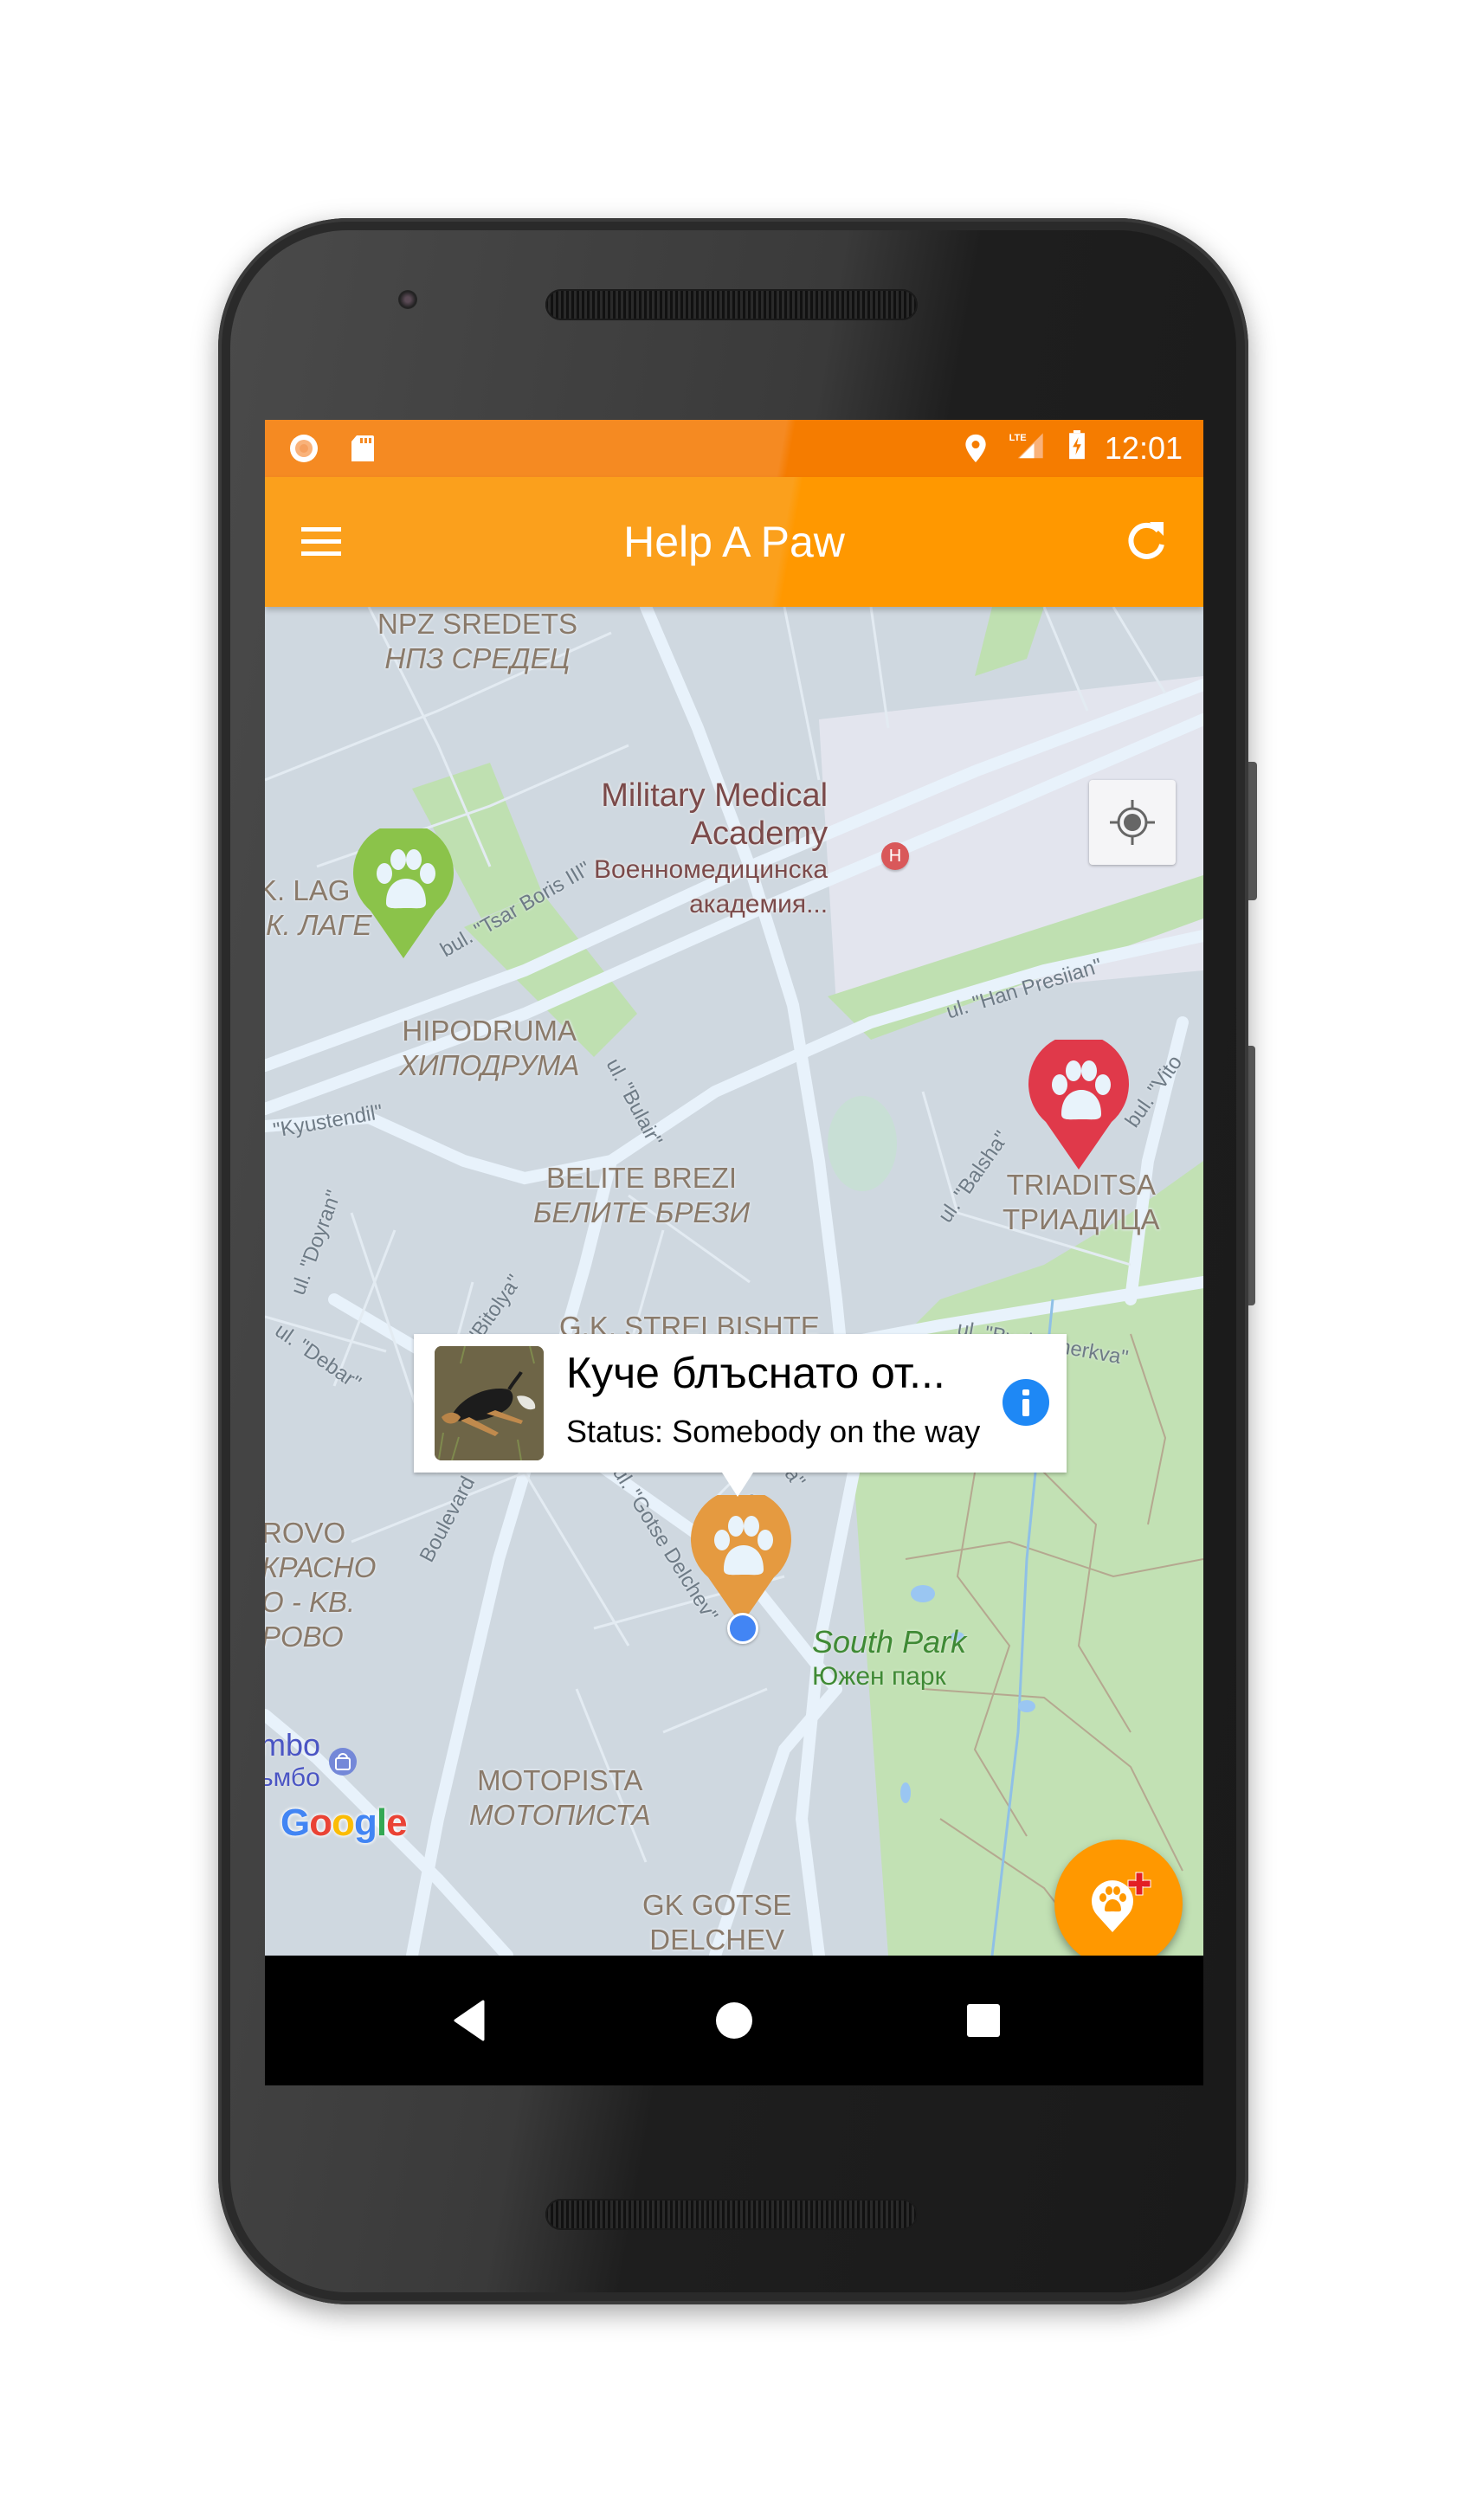 Image resolution: width=1470 pixels, height=2520 pixels. What do you see at coordinates (321, 1585) in the screenshot?
I see `district-label-krasno-selo: ROVO КРАСНО O - KB. РОВО` at bounding box center [321, 1585].